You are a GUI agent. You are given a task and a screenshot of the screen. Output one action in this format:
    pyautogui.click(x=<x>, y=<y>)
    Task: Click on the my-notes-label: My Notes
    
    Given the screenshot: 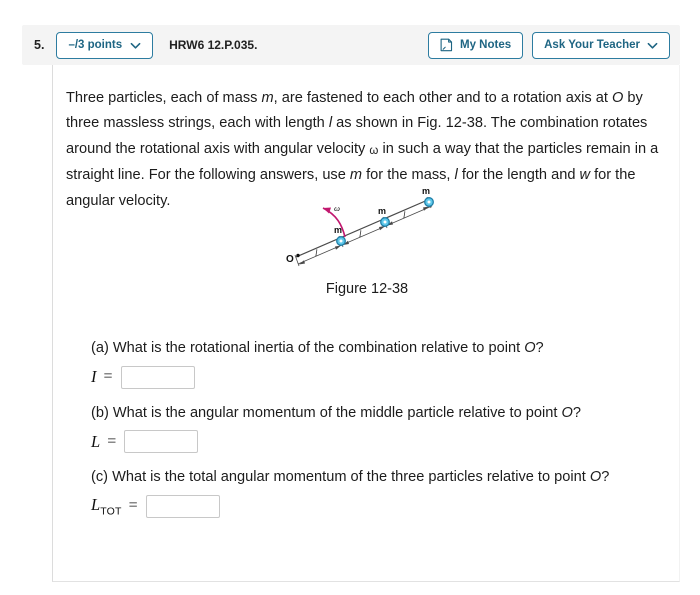 What is the action you would take?
    pyautogui.click(x=486, y=45)
    